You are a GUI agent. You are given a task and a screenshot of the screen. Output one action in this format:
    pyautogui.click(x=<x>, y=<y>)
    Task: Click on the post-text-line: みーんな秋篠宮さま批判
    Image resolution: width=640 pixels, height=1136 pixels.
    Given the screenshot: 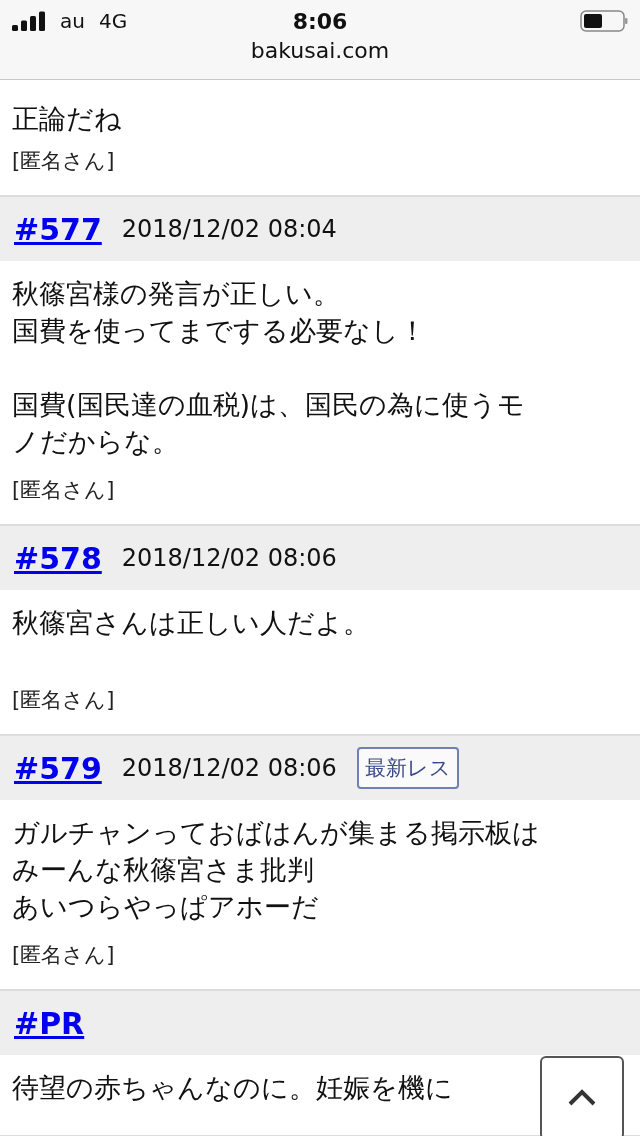 What is the action you would take?
    pyautogui.click(x=163, y=870)
    